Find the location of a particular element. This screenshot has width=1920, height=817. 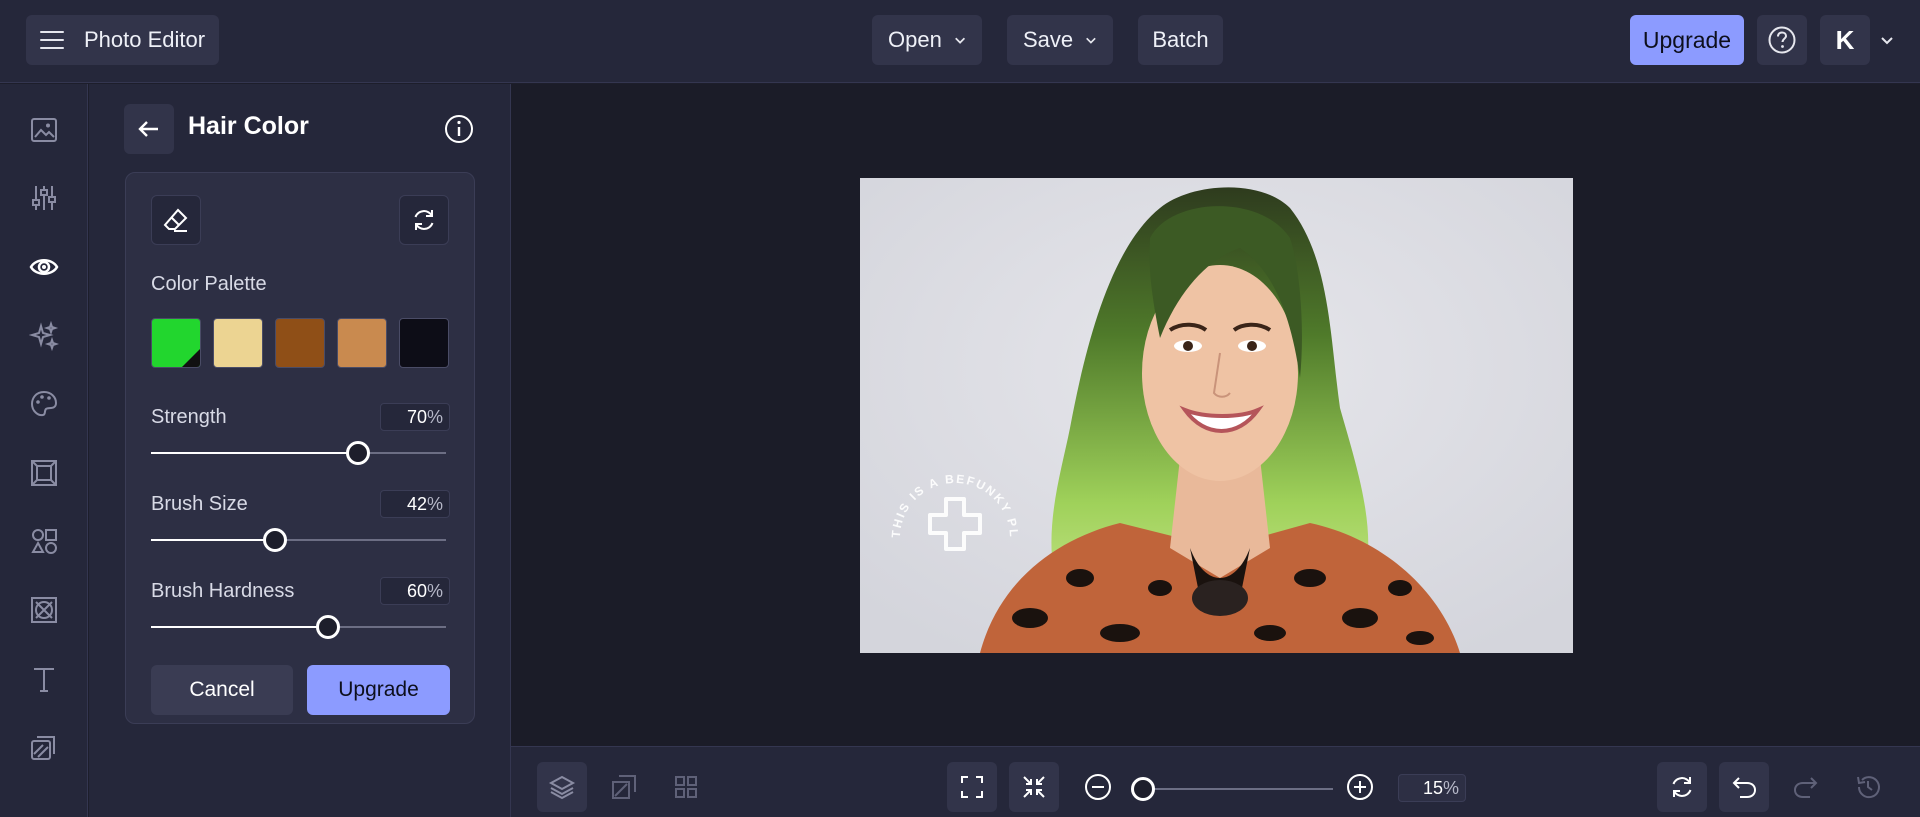

account-chevron-down-icon is located at coordinates (1887, 40).